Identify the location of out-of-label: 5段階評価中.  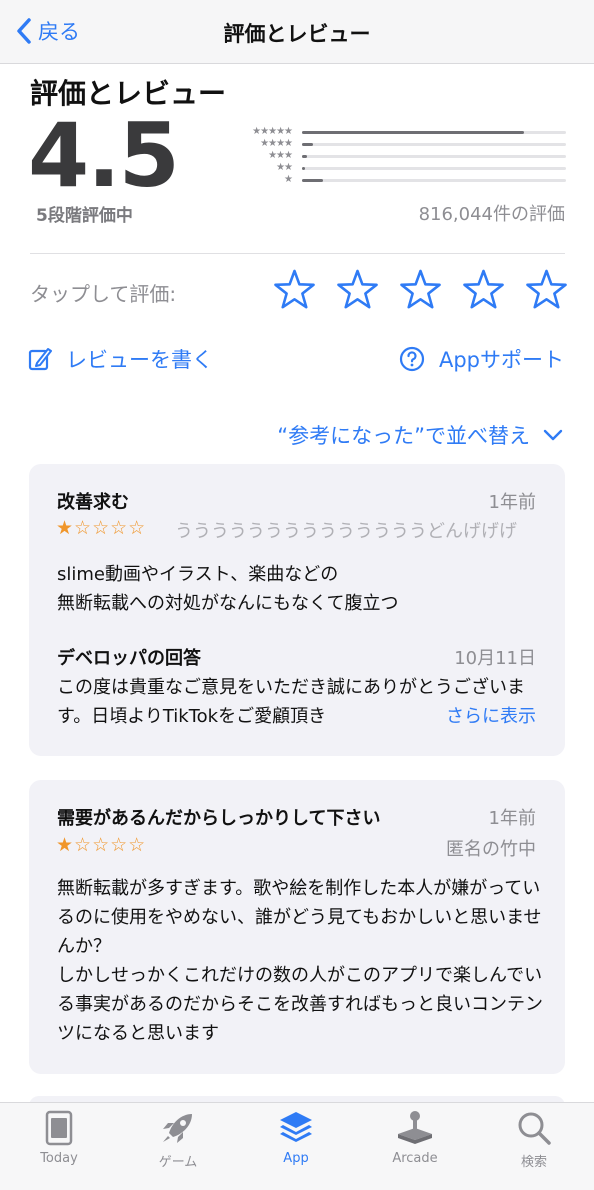
(84, 216).